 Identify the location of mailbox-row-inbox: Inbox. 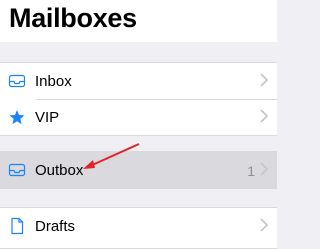
(138, 81).